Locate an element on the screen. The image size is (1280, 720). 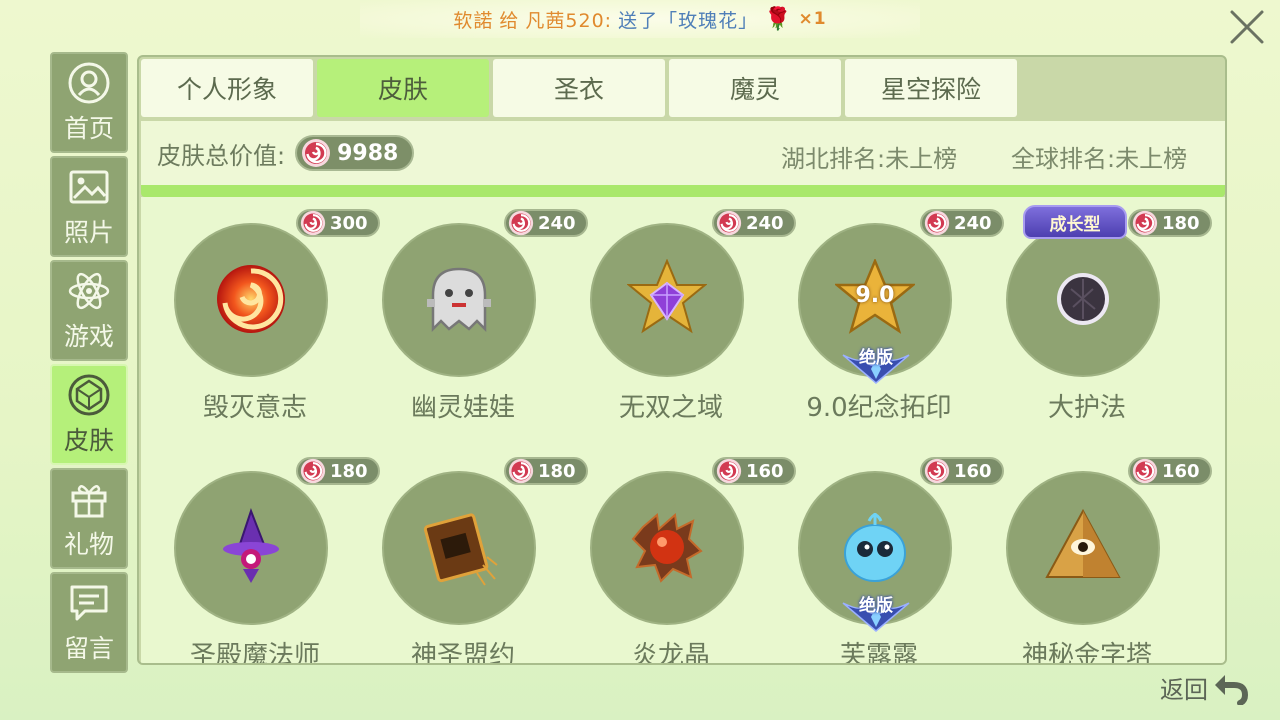
gift-notification-banner: 软諾 给 凡茜520: 送了「玫瑰花」 🌹 ×1 is located at coordinates (640, 19).